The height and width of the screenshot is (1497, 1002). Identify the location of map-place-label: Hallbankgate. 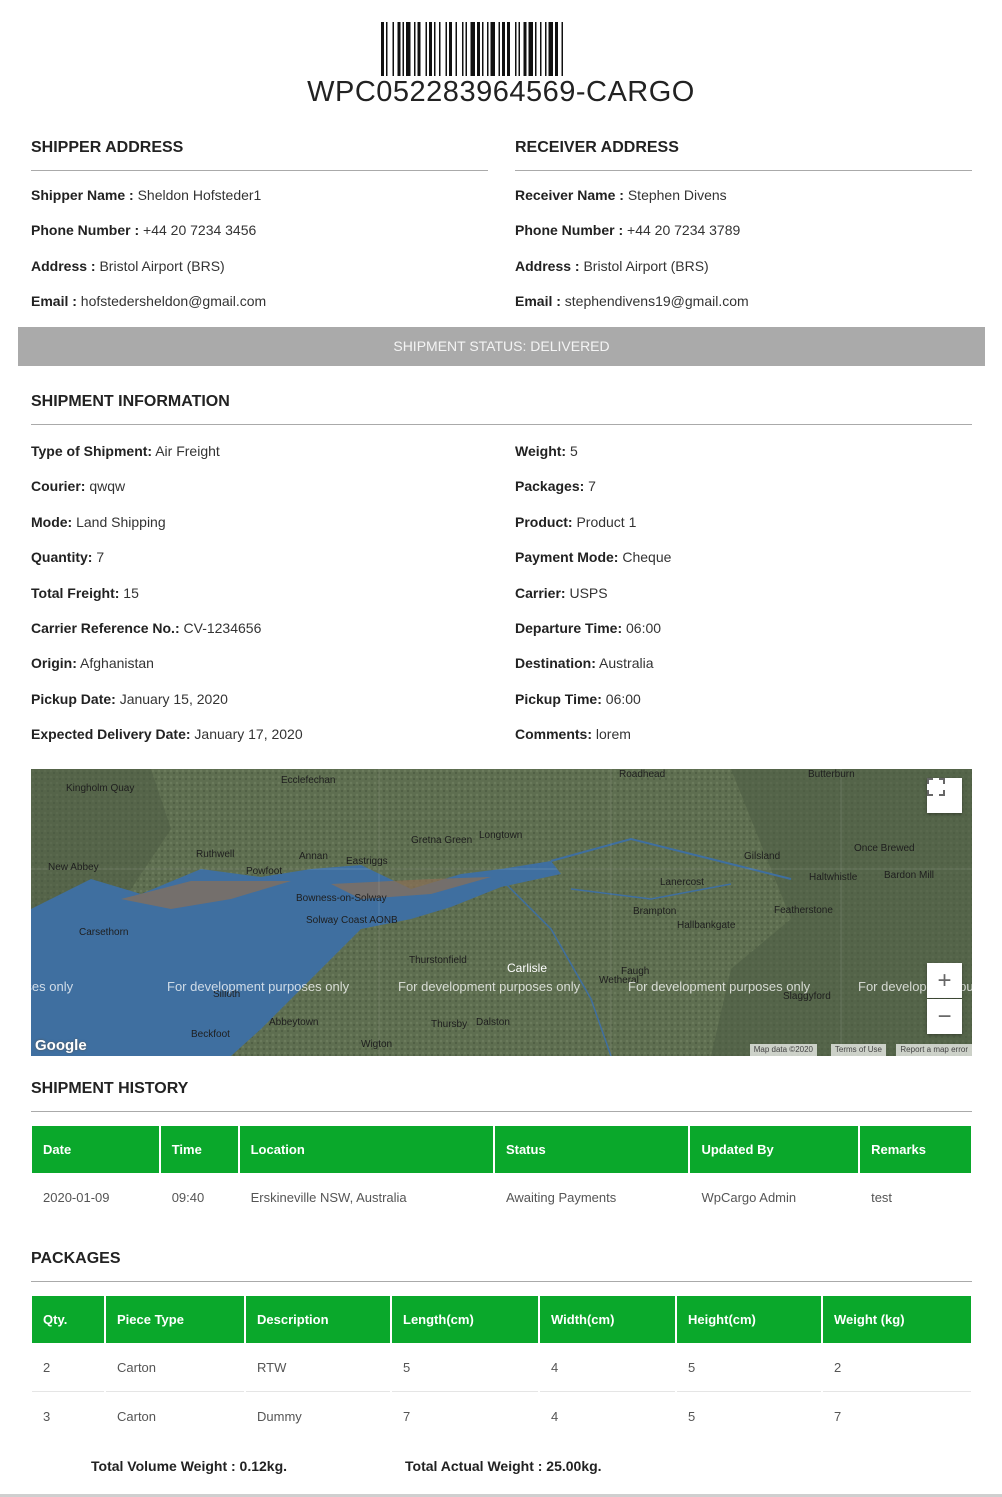
(706, 925).